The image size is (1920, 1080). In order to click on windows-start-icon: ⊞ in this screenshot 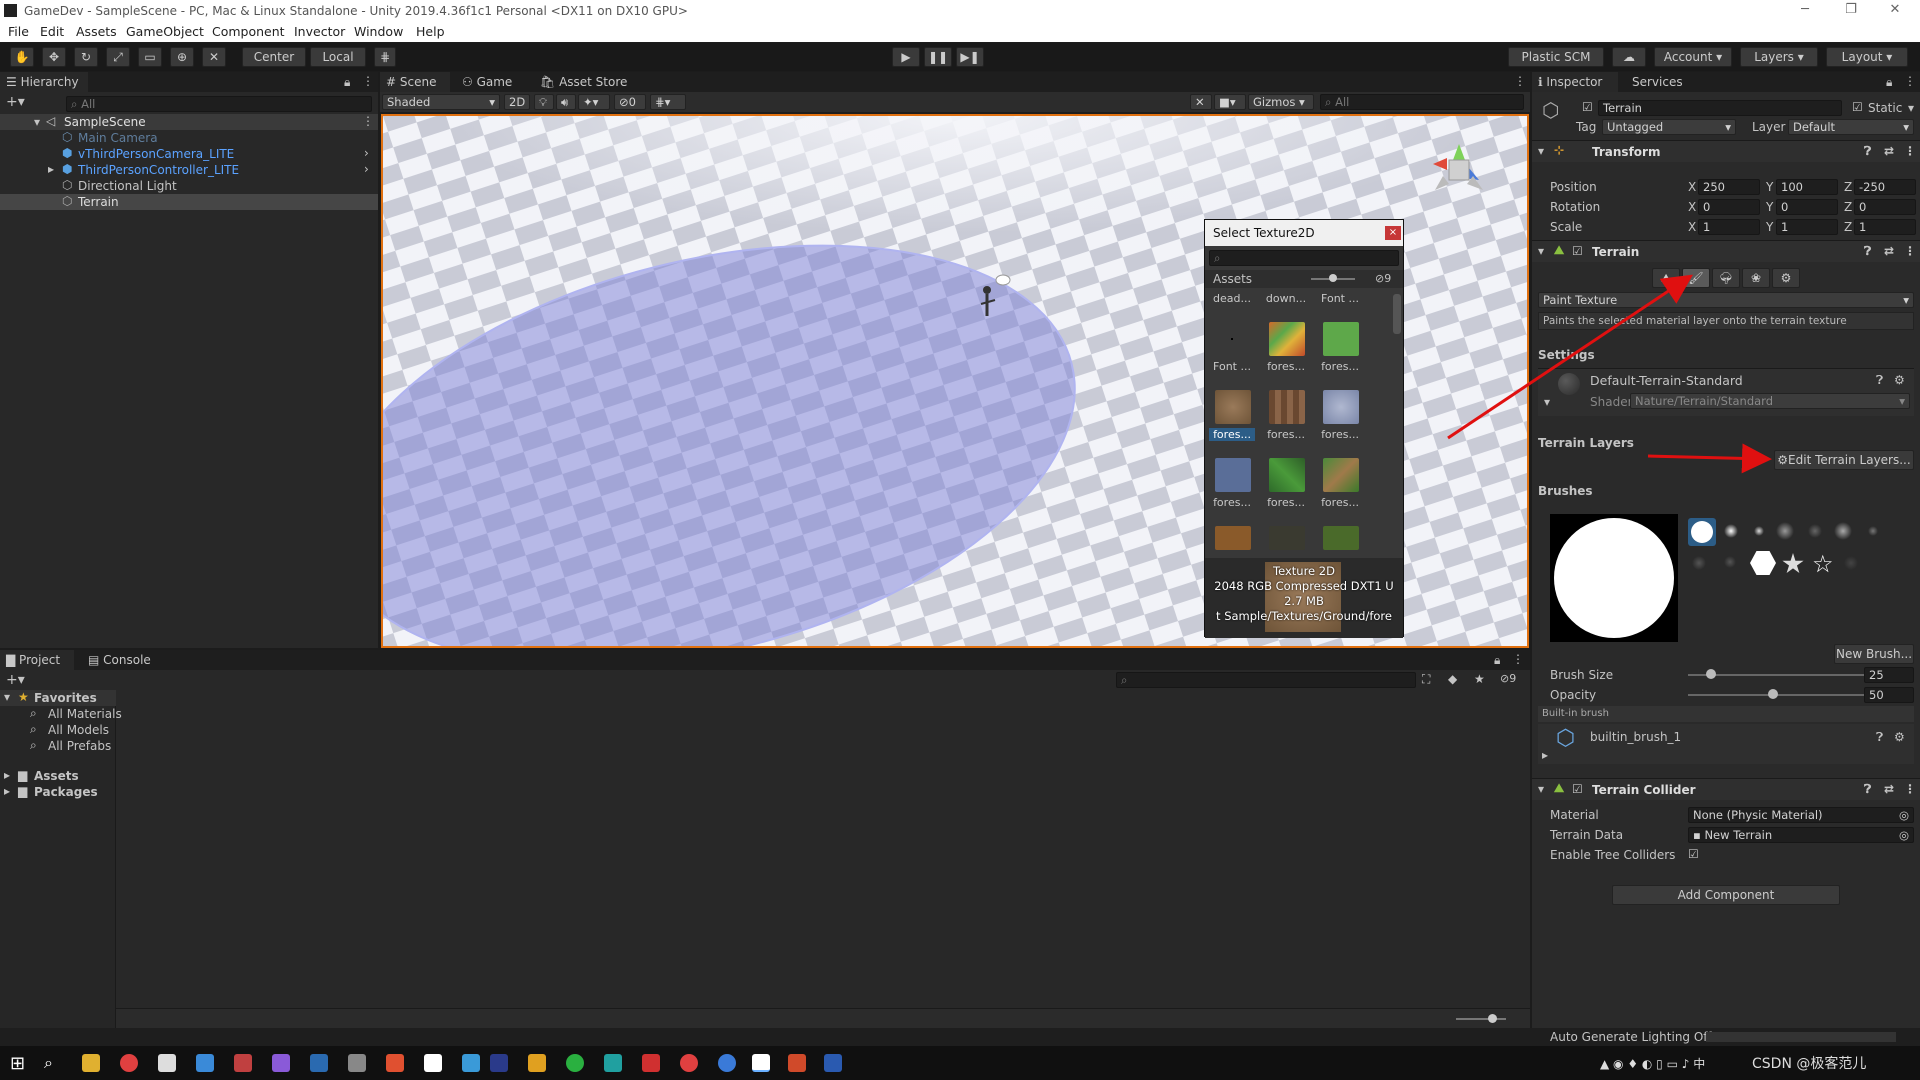, I will do `click(17, 1063)`.